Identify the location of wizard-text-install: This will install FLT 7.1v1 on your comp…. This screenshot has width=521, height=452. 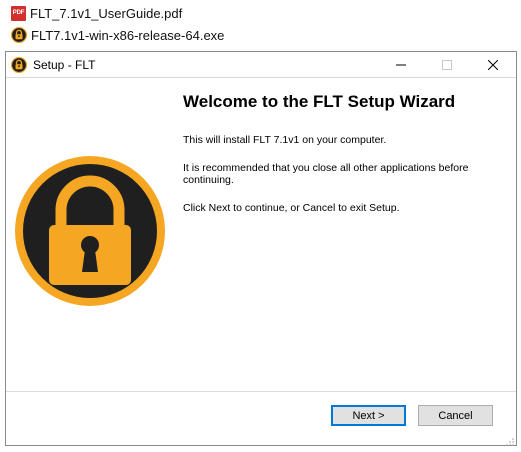
(285, 140).